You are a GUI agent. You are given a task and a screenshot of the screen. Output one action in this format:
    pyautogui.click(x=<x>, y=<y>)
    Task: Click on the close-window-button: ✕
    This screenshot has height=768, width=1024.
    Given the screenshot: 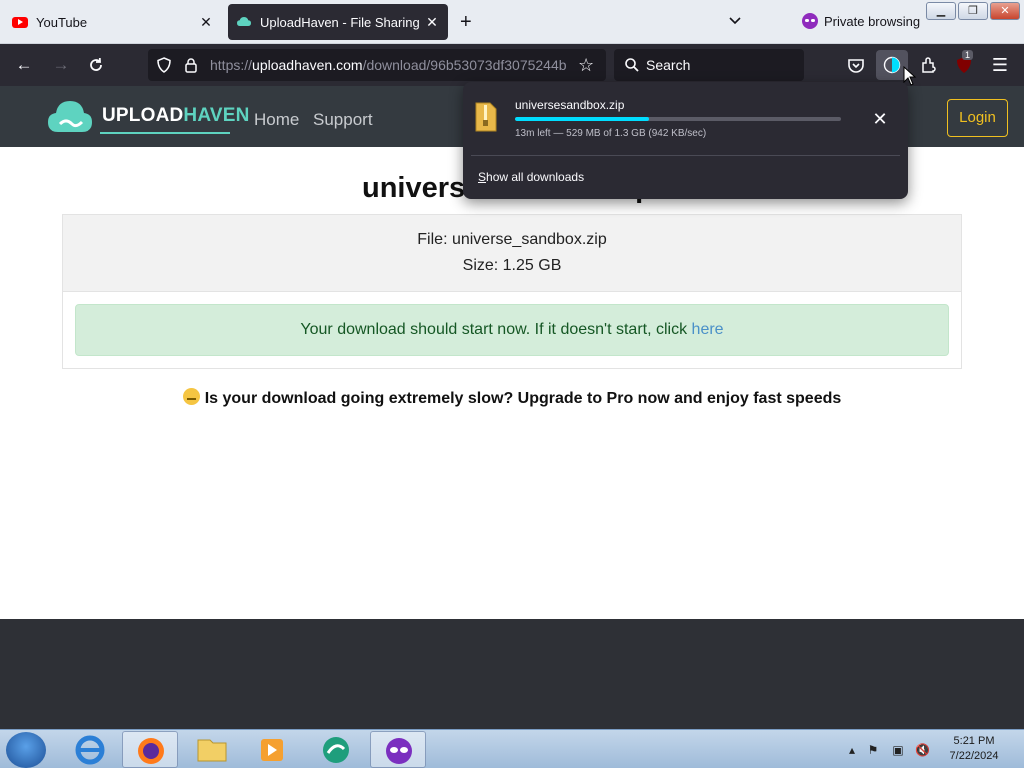 What is the action you would take?
    pyautogui.click(x=1005, y=11)
    